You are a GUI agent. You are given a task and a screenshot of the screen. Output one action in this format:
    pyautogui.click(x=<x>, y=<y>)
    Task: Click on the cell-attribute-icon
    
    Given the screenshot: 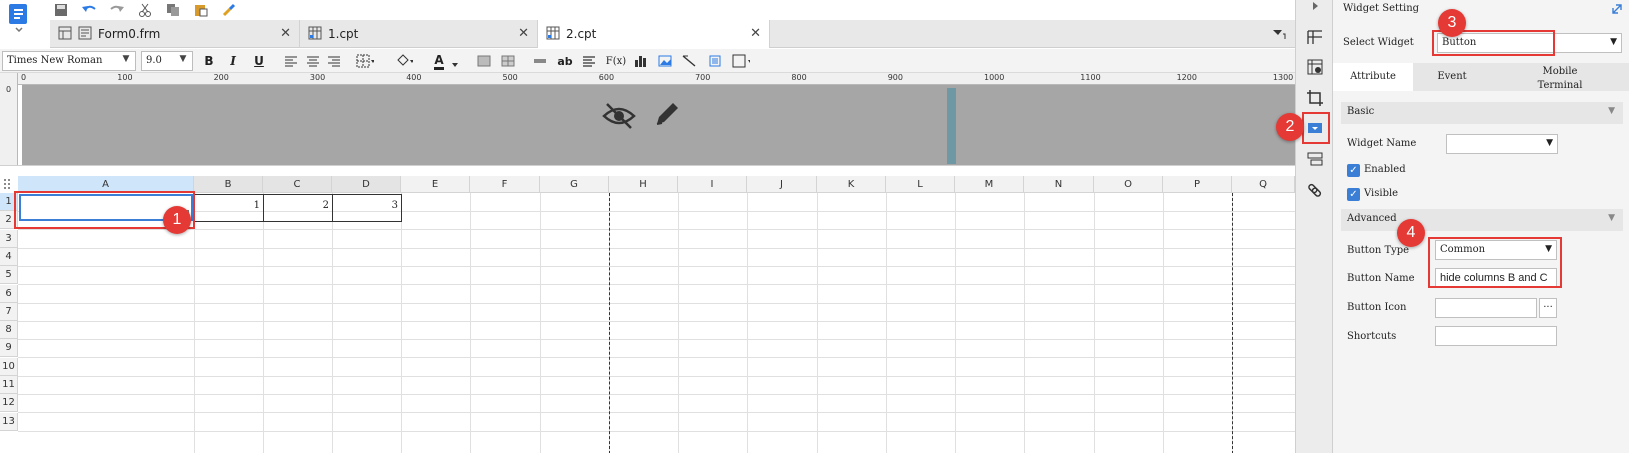 What is the action you would take?
    pyautogui.click(x=1315, y=37)
    